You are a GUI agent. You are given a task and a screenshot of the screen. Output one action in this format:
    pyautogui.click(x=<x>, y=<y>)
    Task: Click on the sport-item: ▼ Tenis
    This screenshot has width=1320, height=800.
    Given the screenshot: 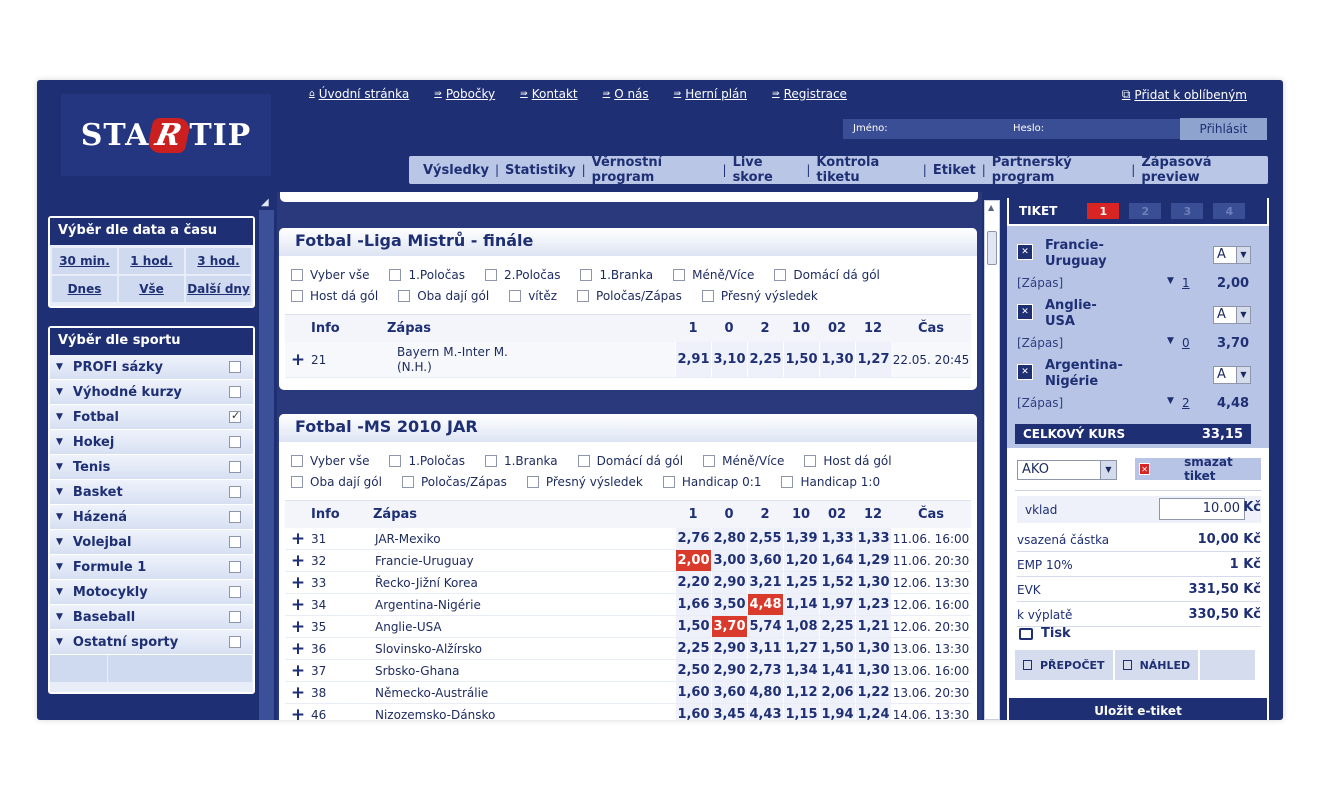 What is the action you would take?
    pyautogui.click(x=151, y=467)
    